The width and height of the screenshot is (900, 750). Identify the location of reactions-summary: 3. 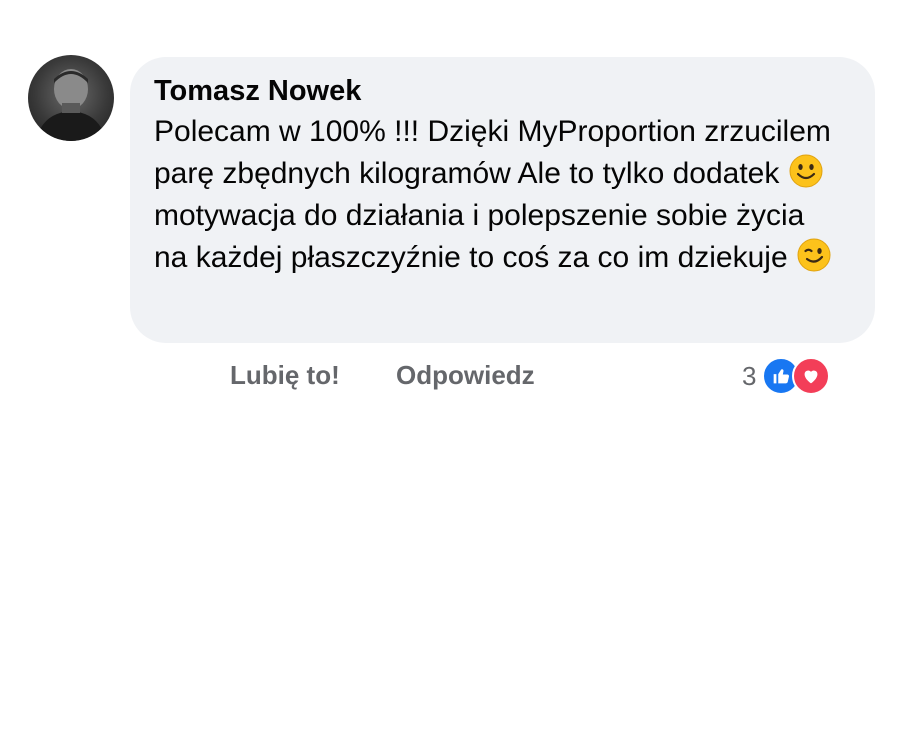
(786, 376).